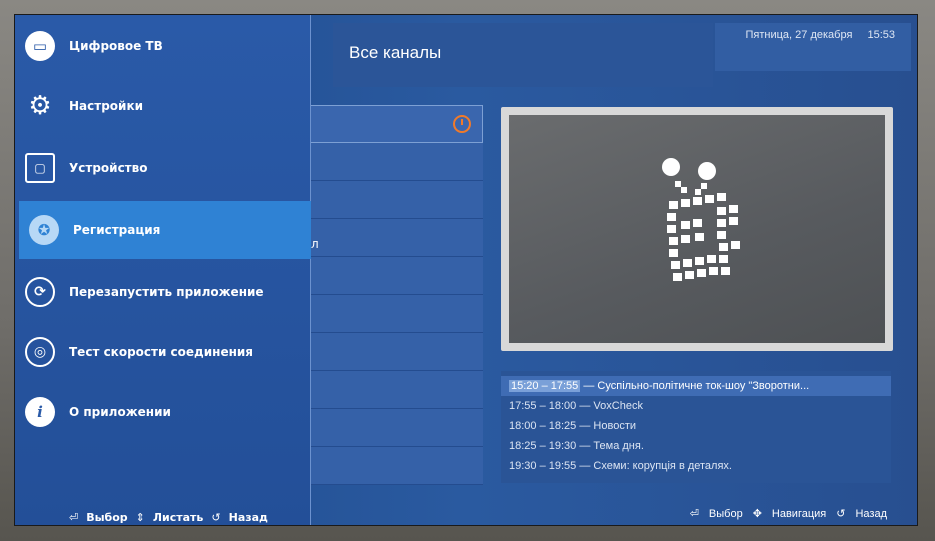  What do you see at coordinates (165, 230) in the screenshot?
I see `menu-item-registration: ✪ Регистрация` at bounding box center [165, 230].